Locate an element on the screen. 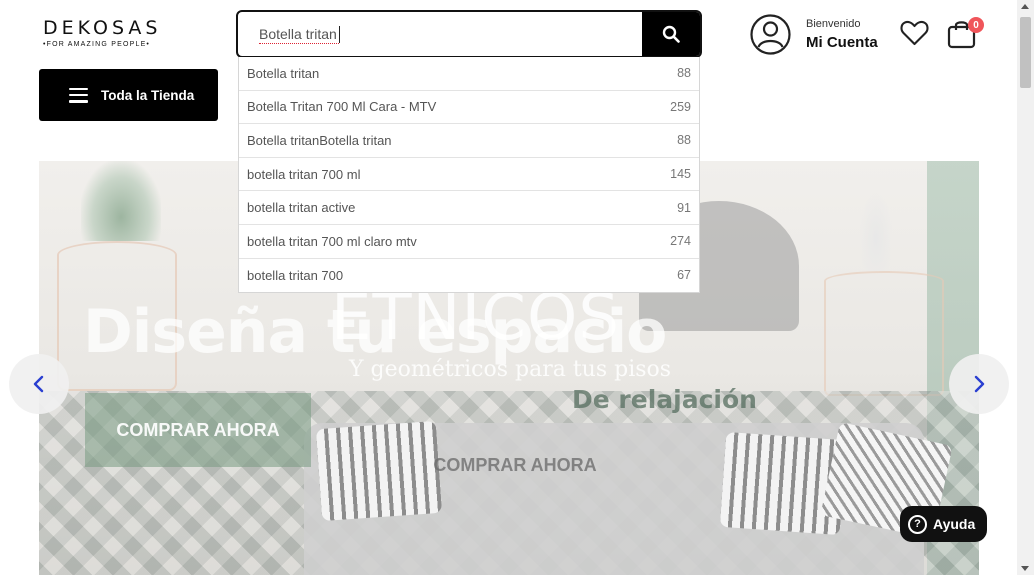 The height and width of the screenshot is (575, 1034). suggestion-text: botella tritan 700 ml claro mtv is located at coordinates (332, 241).